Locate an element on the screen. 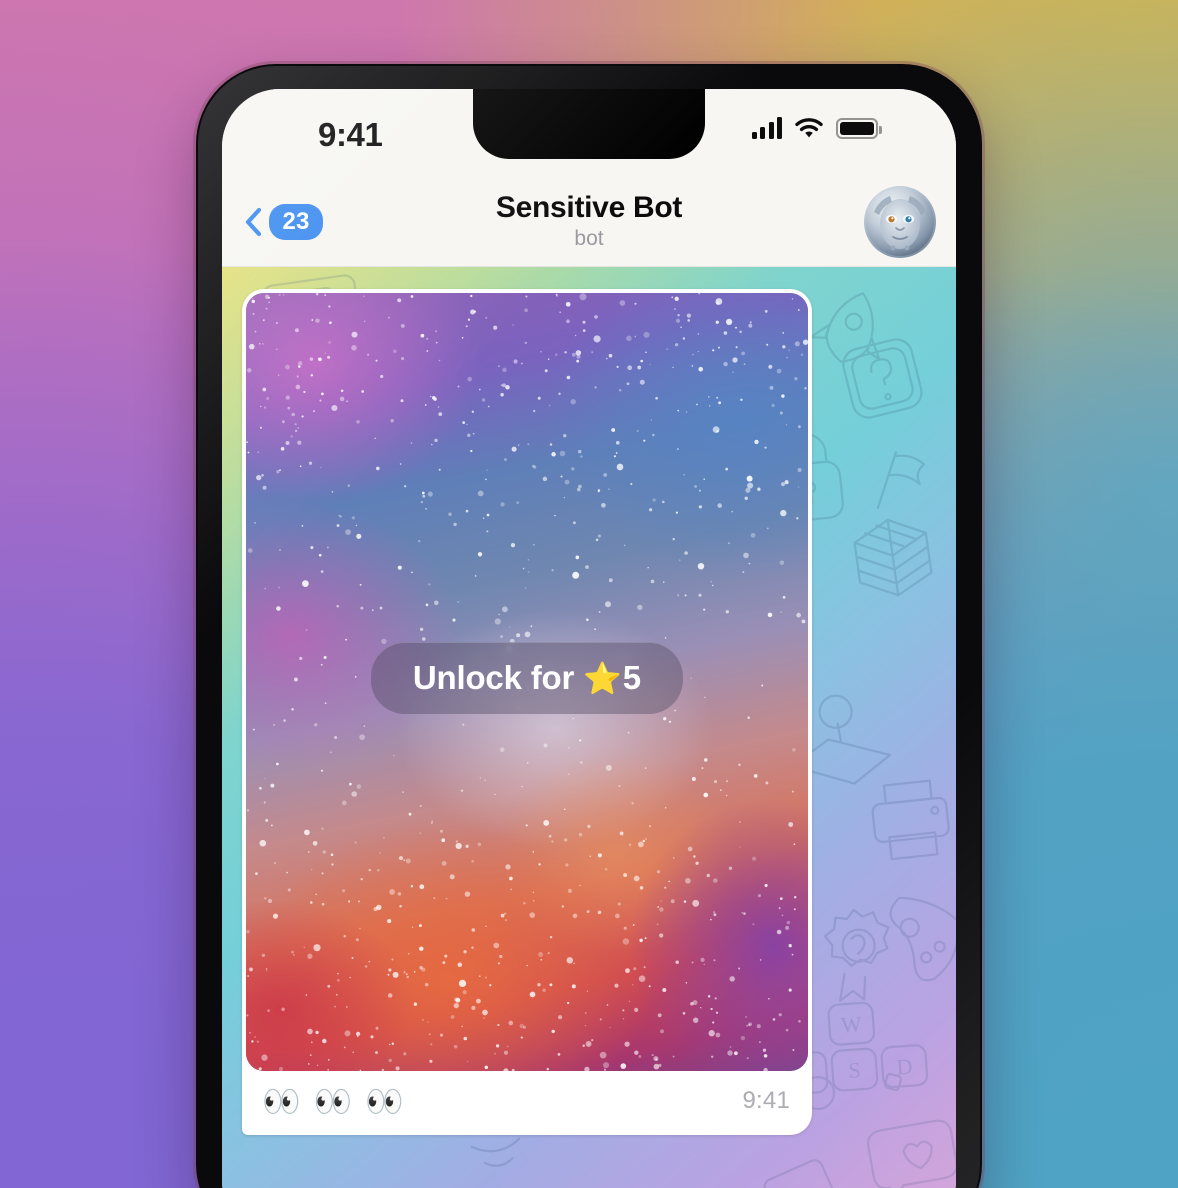  status-bar-clock: 9:41 is located at coordinates (350, 134).